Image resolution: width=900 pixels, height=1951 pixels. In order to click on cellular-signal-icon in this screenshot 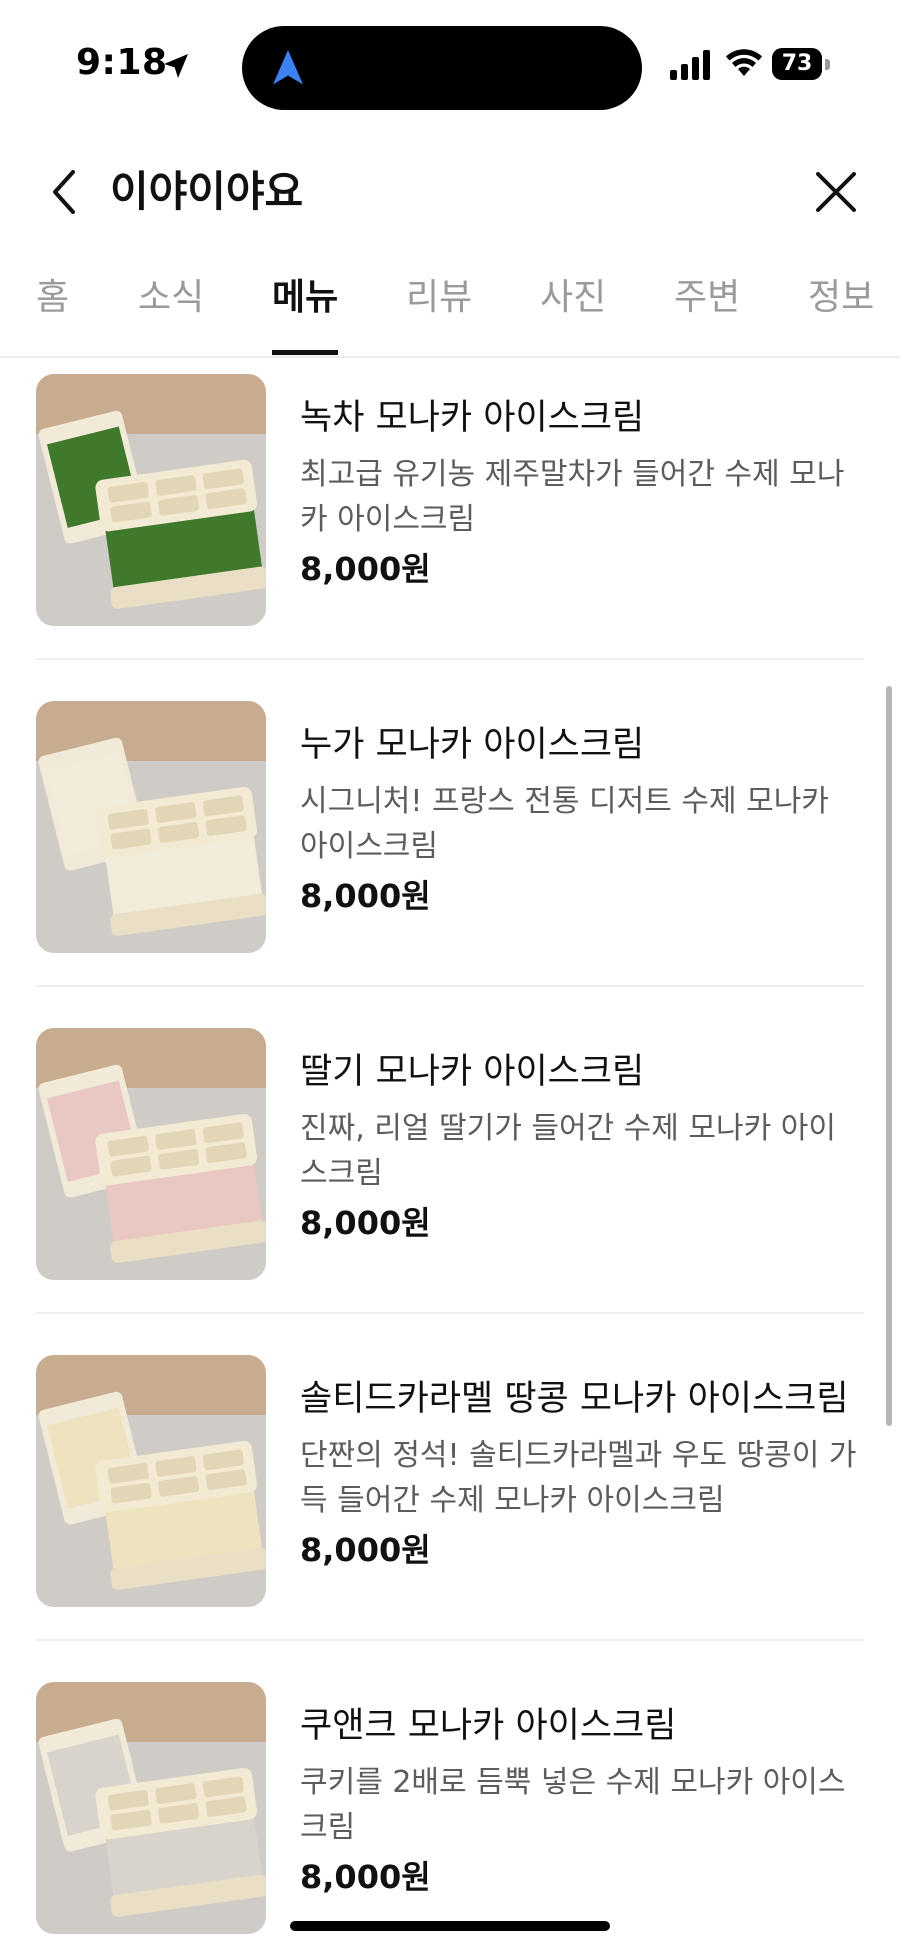, I will do `click(690, 65)`.